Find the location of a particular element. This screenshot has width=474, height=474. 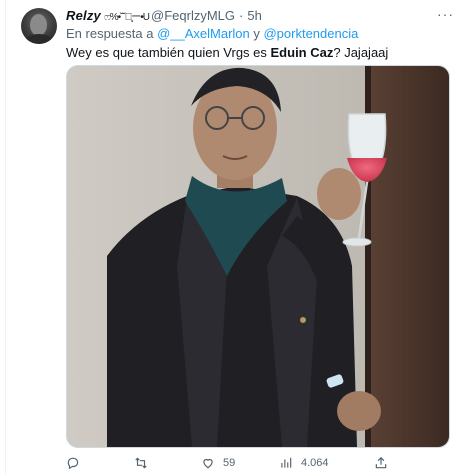

retweet-button is located at coordinates (145, 463).